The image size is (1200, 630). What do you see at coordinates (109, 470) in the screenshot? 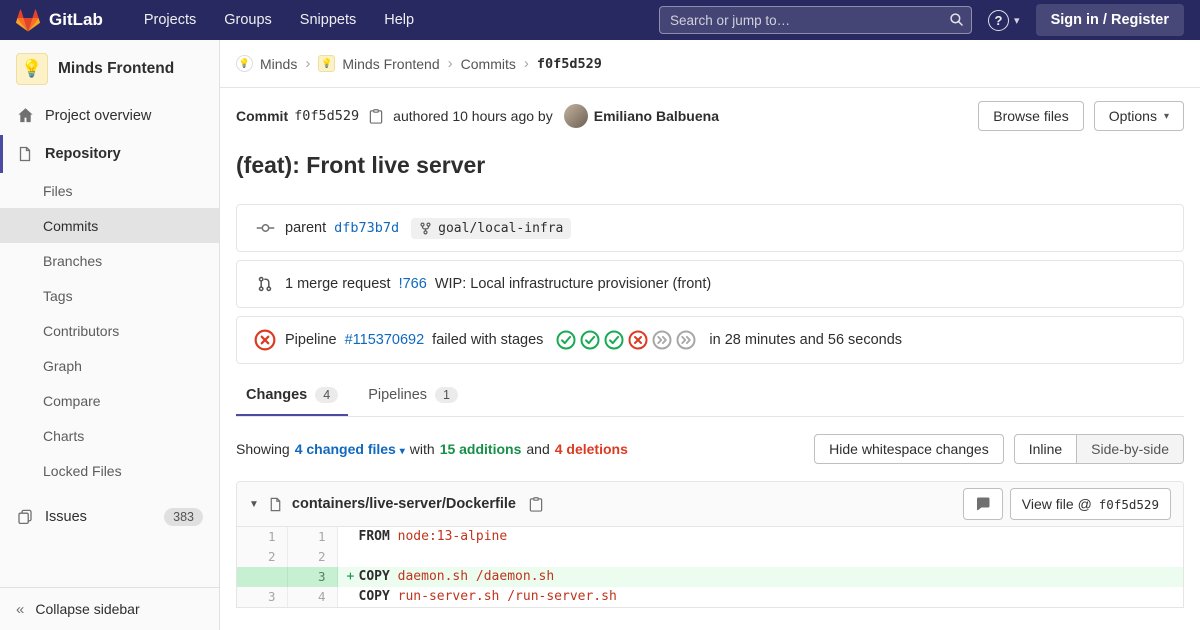
I see `sidebar-item-locked-files: Locked Files` at bounding box center [109, 470].